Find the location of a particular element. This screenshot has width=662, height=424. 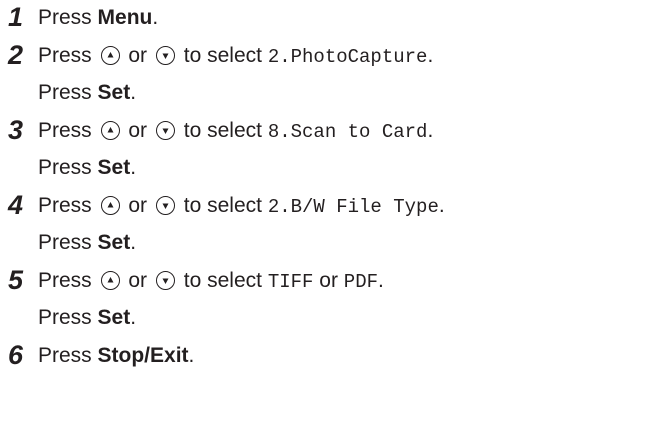

step-line: Press or to select 2.PhotoCapture. is located at coordinates (235, 56).